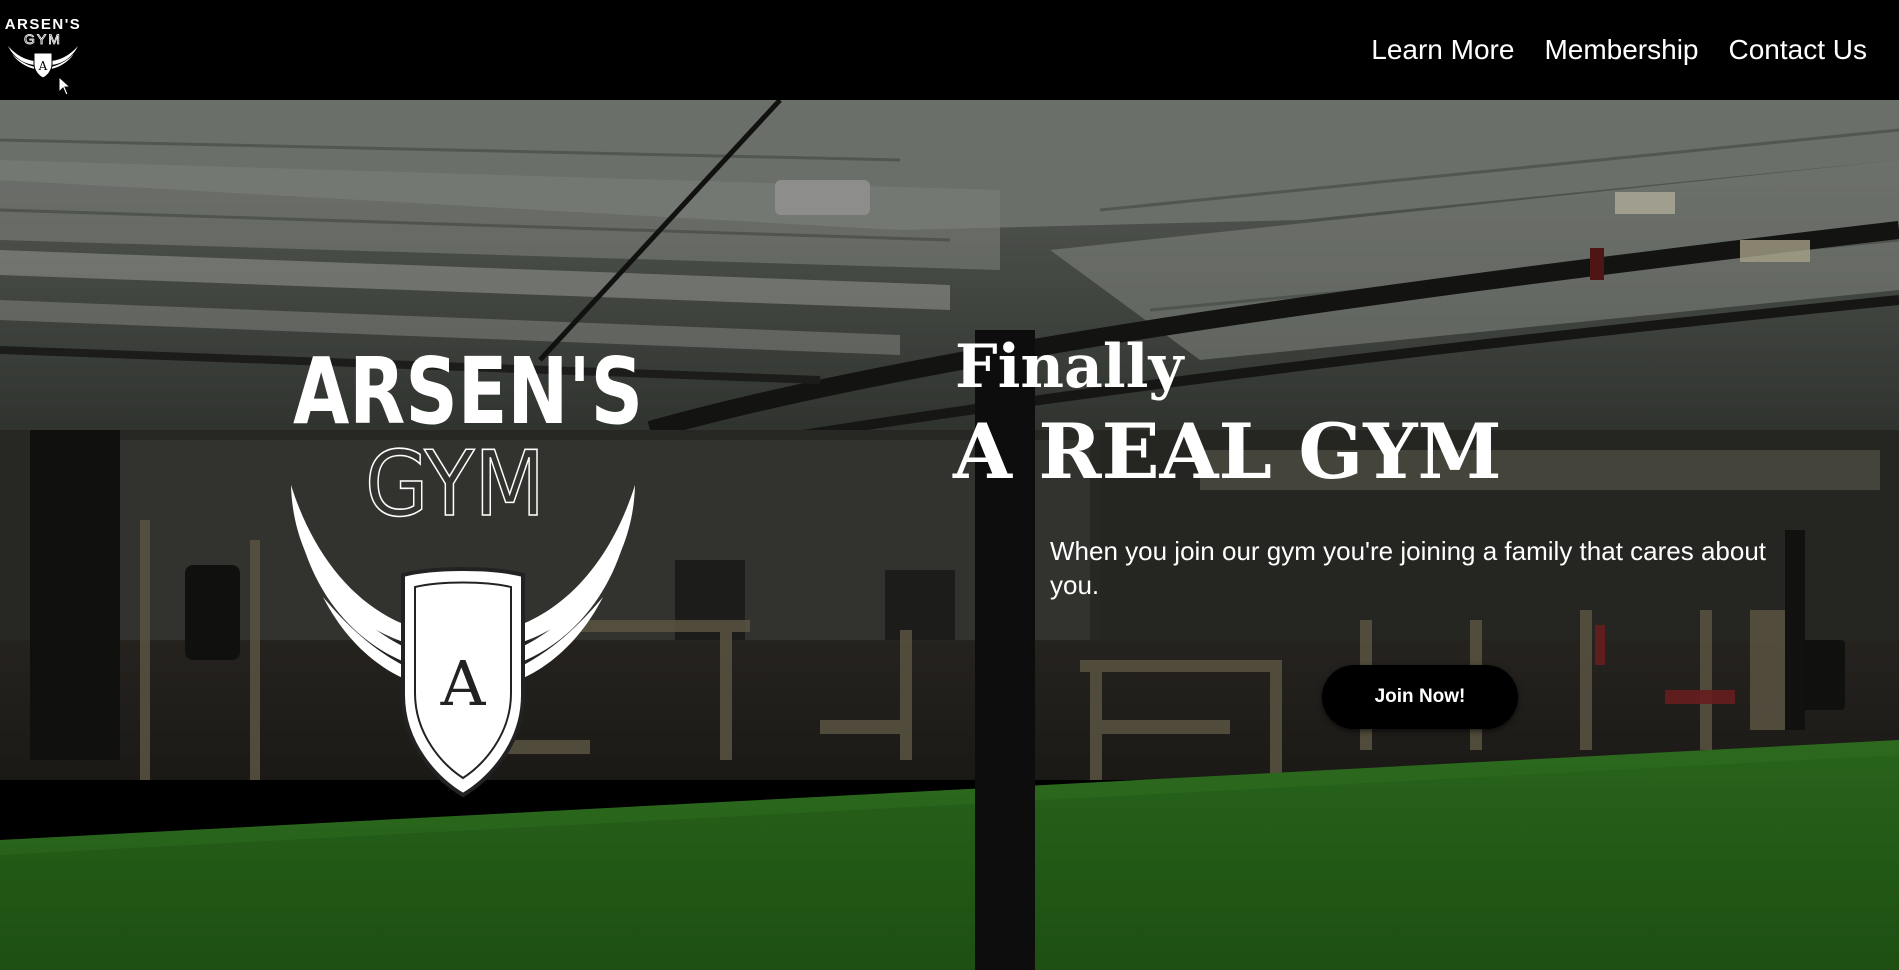 The height and width of the screenshot is (970, 1899). I want to click on header-logo-crest-letter: A, so click(43, 66).